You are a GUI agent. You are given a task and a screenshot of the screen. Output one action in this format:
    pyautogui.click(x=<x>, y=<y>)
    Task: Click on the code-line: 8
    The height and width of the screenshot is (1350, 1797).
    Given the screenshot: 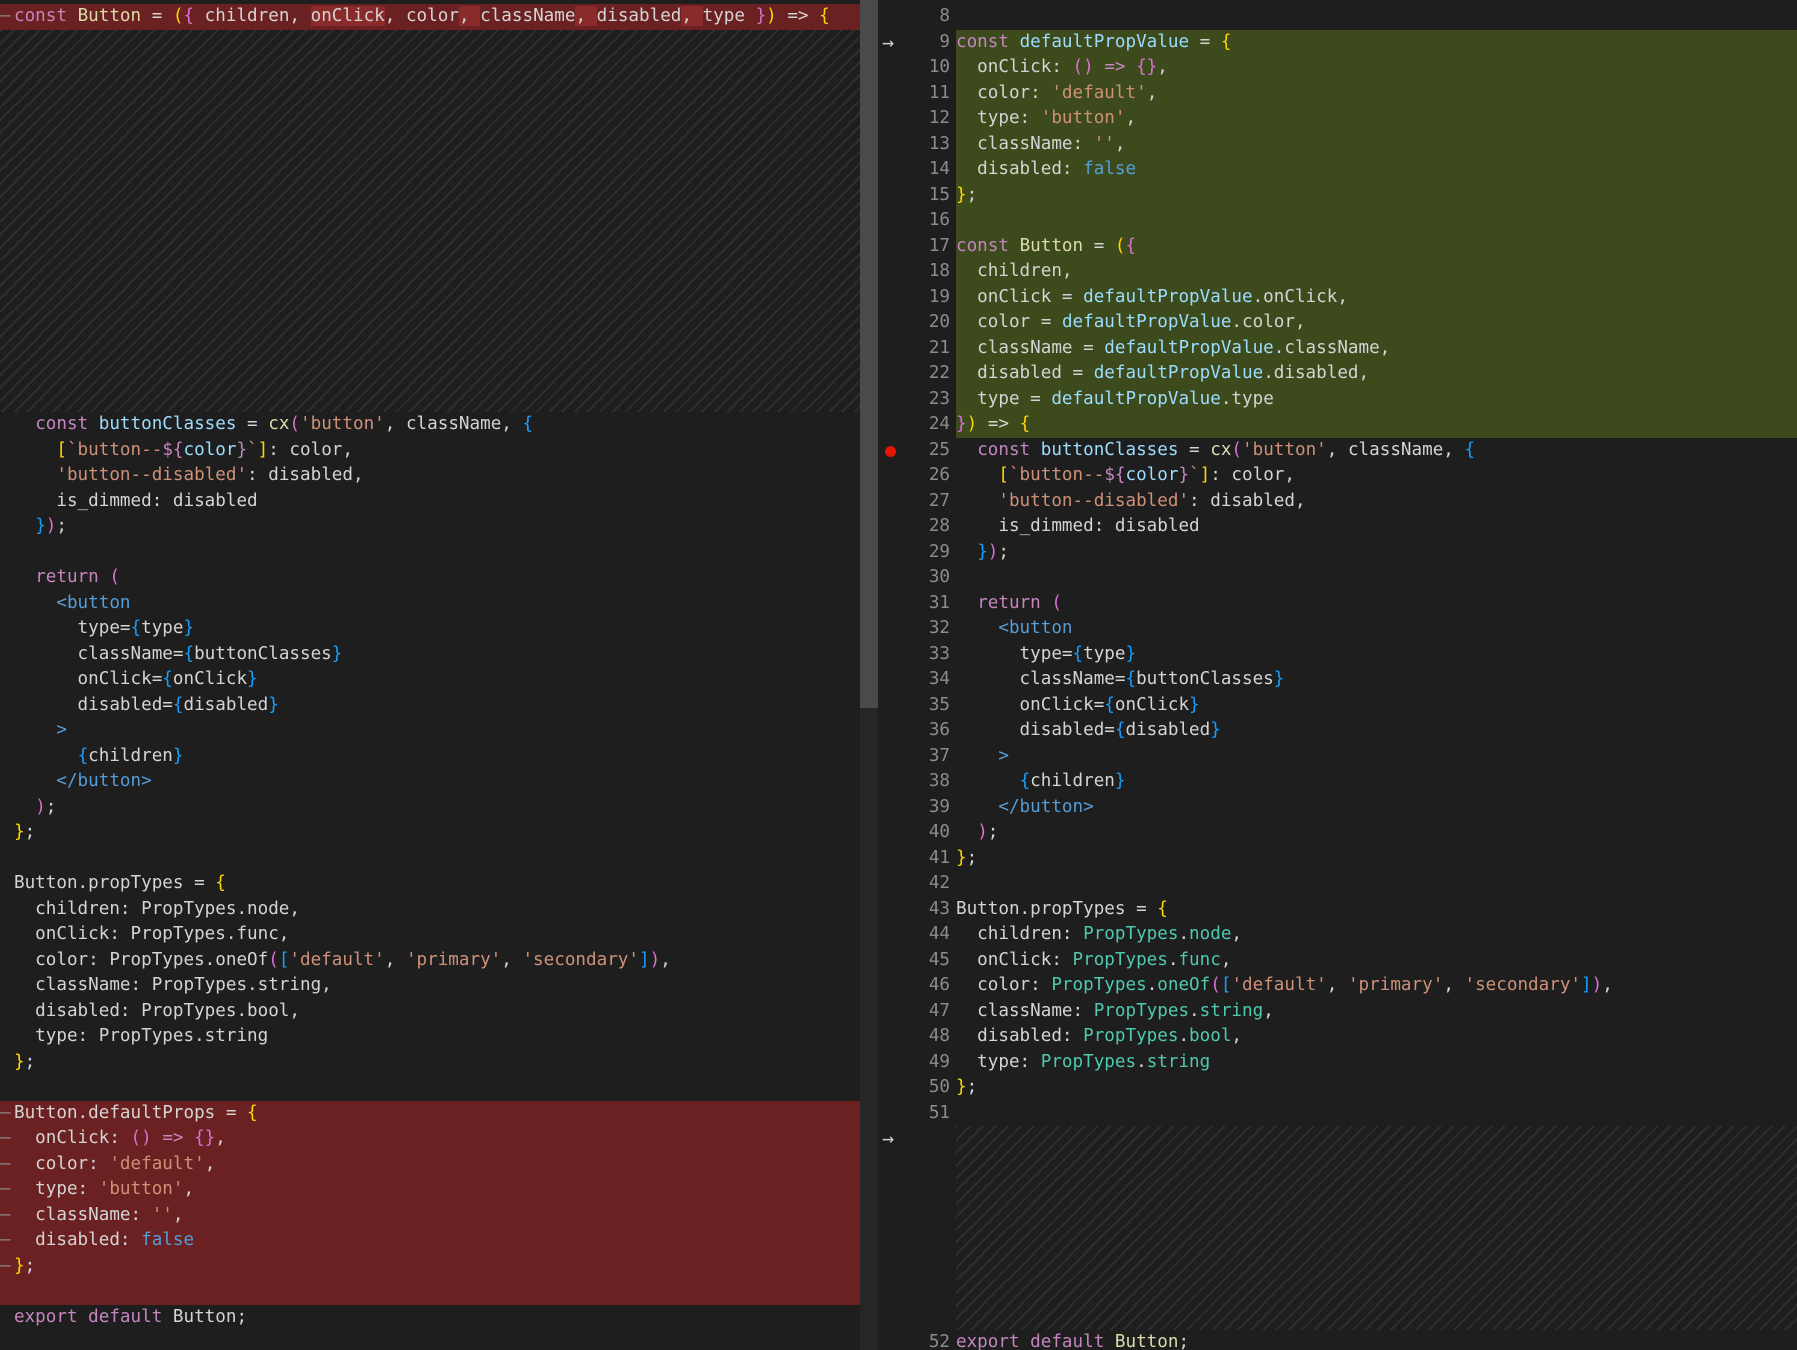 What is the action you would take?
    pyautogui.click(x=1337, y=17)
    